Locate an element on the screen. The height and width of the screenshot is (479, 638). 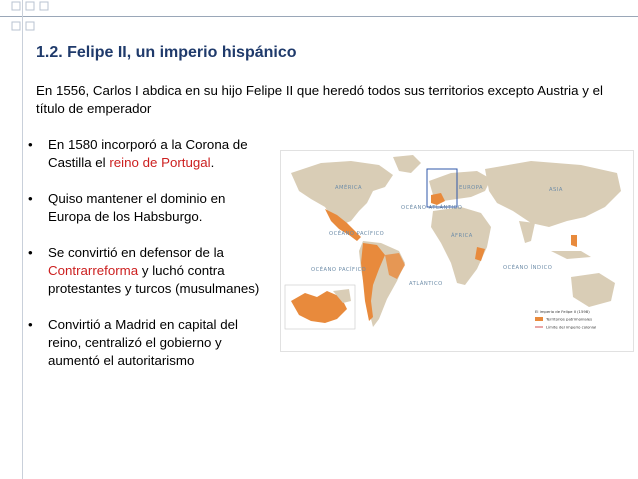
legend-item: Límite del imperio colonial is located at coordinates (571, 327).